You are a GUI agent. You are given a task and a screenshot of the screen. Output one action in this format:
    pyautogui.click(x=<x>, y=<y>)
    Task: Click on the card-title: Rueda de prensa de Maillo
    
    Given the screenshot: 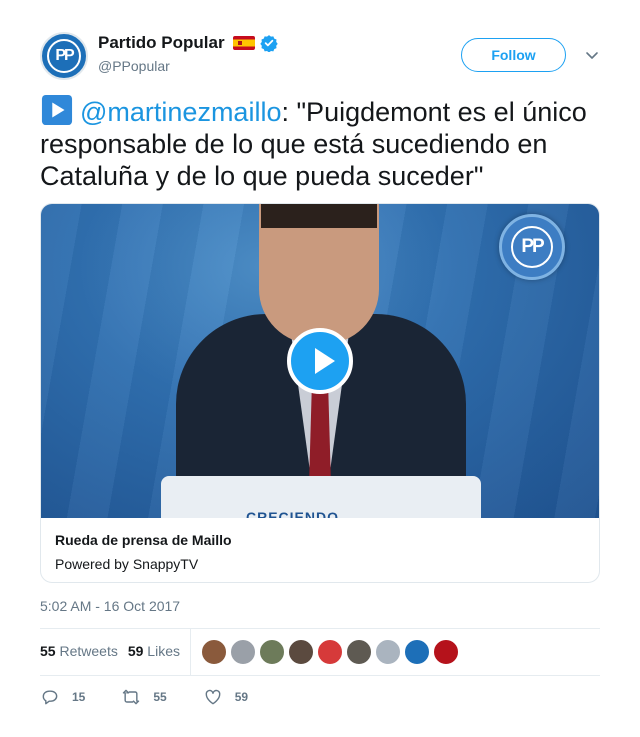 What is the action you would take?
    pyautogui.click(x=143, y=540)
    